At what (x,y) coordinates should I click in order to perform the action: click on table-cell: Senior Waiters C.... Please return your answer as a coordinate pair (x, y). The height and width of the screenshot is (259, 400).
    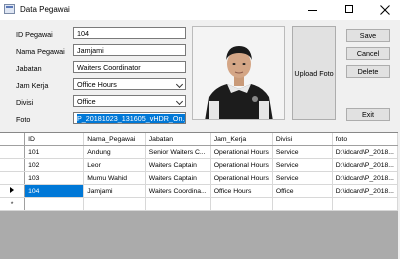
    Looking at the image, I should click on (178, 152).